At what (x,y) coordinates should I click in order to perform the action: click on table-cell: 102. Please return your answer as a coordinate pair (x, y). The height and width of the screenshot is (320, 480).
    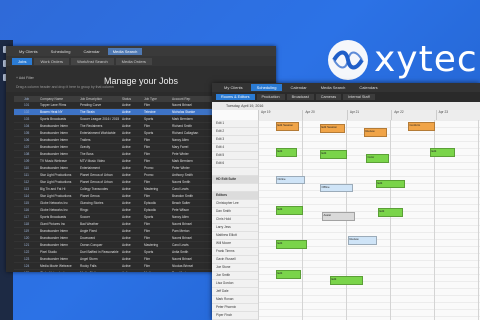
    Looking at the image, I should click on (27, 112).